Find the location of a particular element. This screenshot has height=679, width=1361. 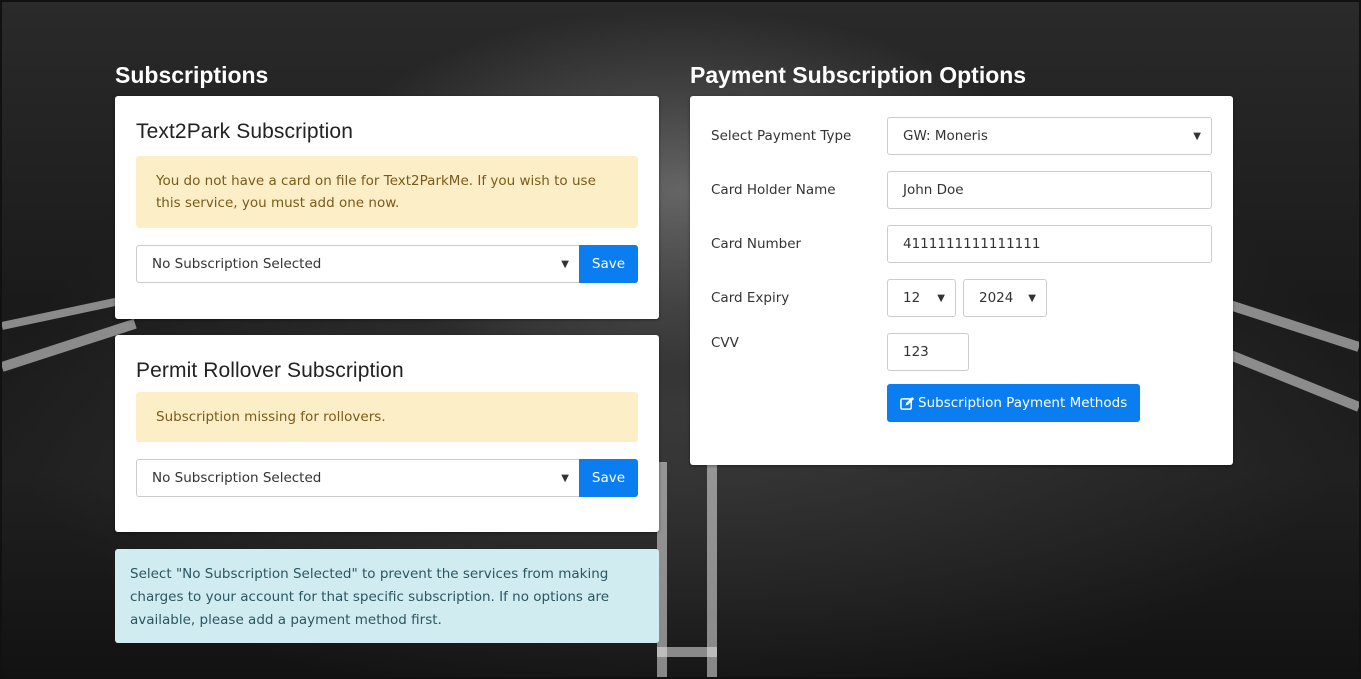

subscription-payment-methods-button: Subscription Payment Methods is located at coordinates (1014, 403).